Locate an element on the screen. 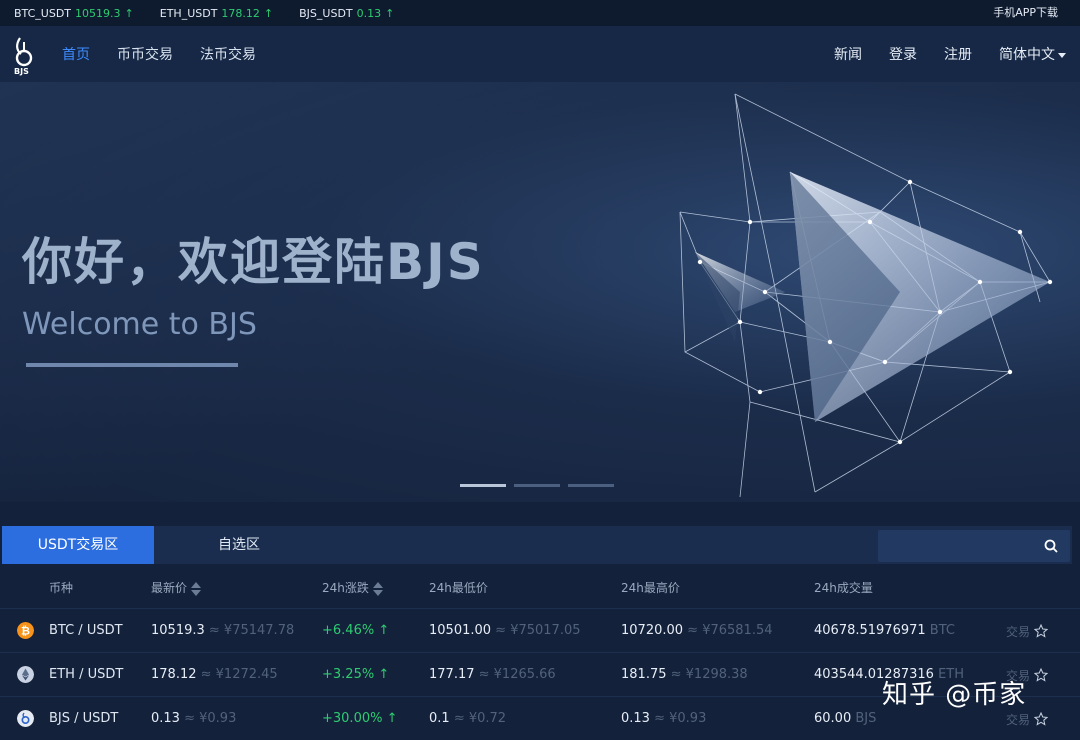  row-low-cny: ≈ ¥75017.05 is located at coordinates (538, 630).